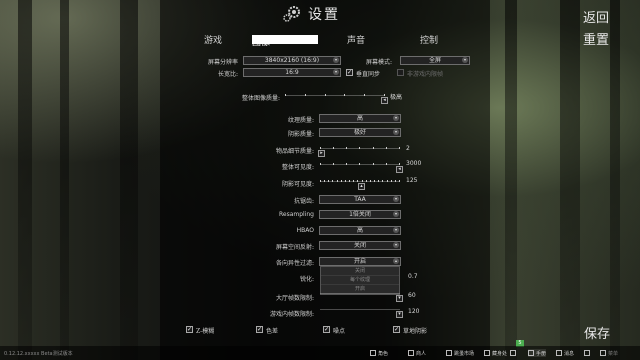  I want to click on anisotropic-select: 开启 ▴, so click(360, 261).